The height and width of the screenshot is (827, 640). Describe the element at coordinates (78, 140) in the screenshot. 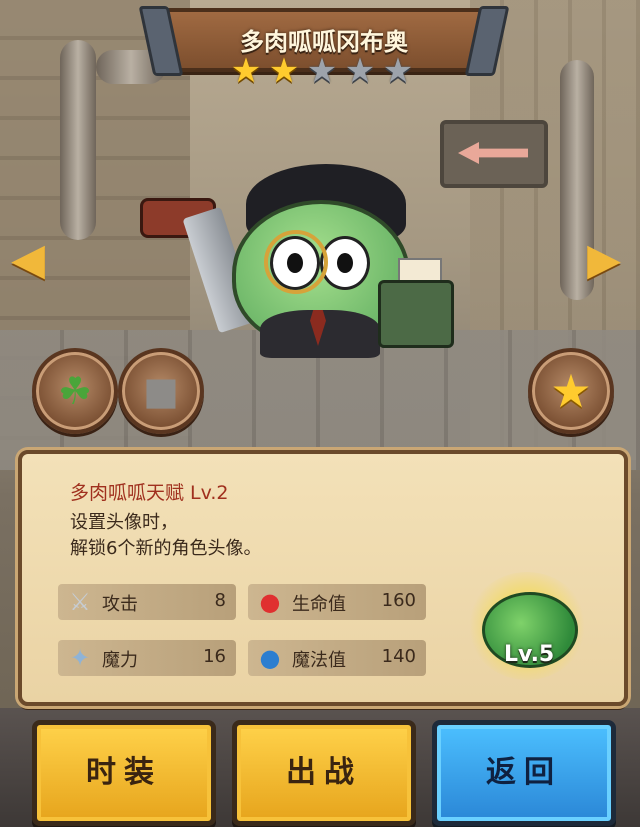

I see `pipe` at that location.